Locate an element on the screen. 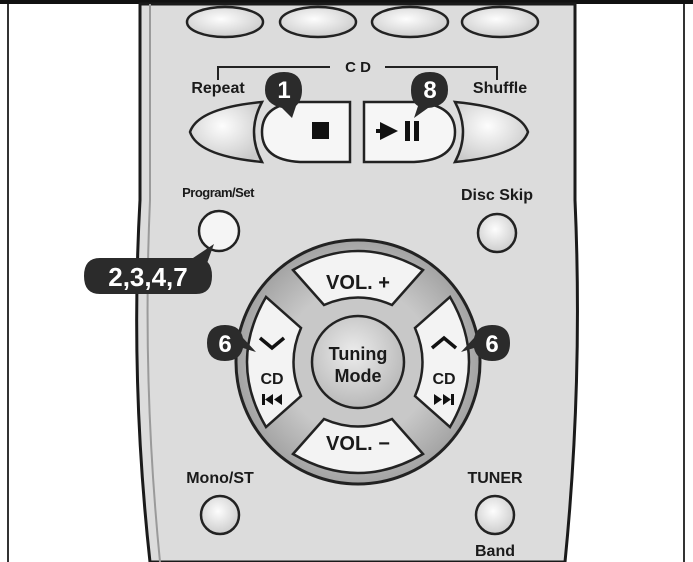  band-label: Band is located at coordinates (495, 551).